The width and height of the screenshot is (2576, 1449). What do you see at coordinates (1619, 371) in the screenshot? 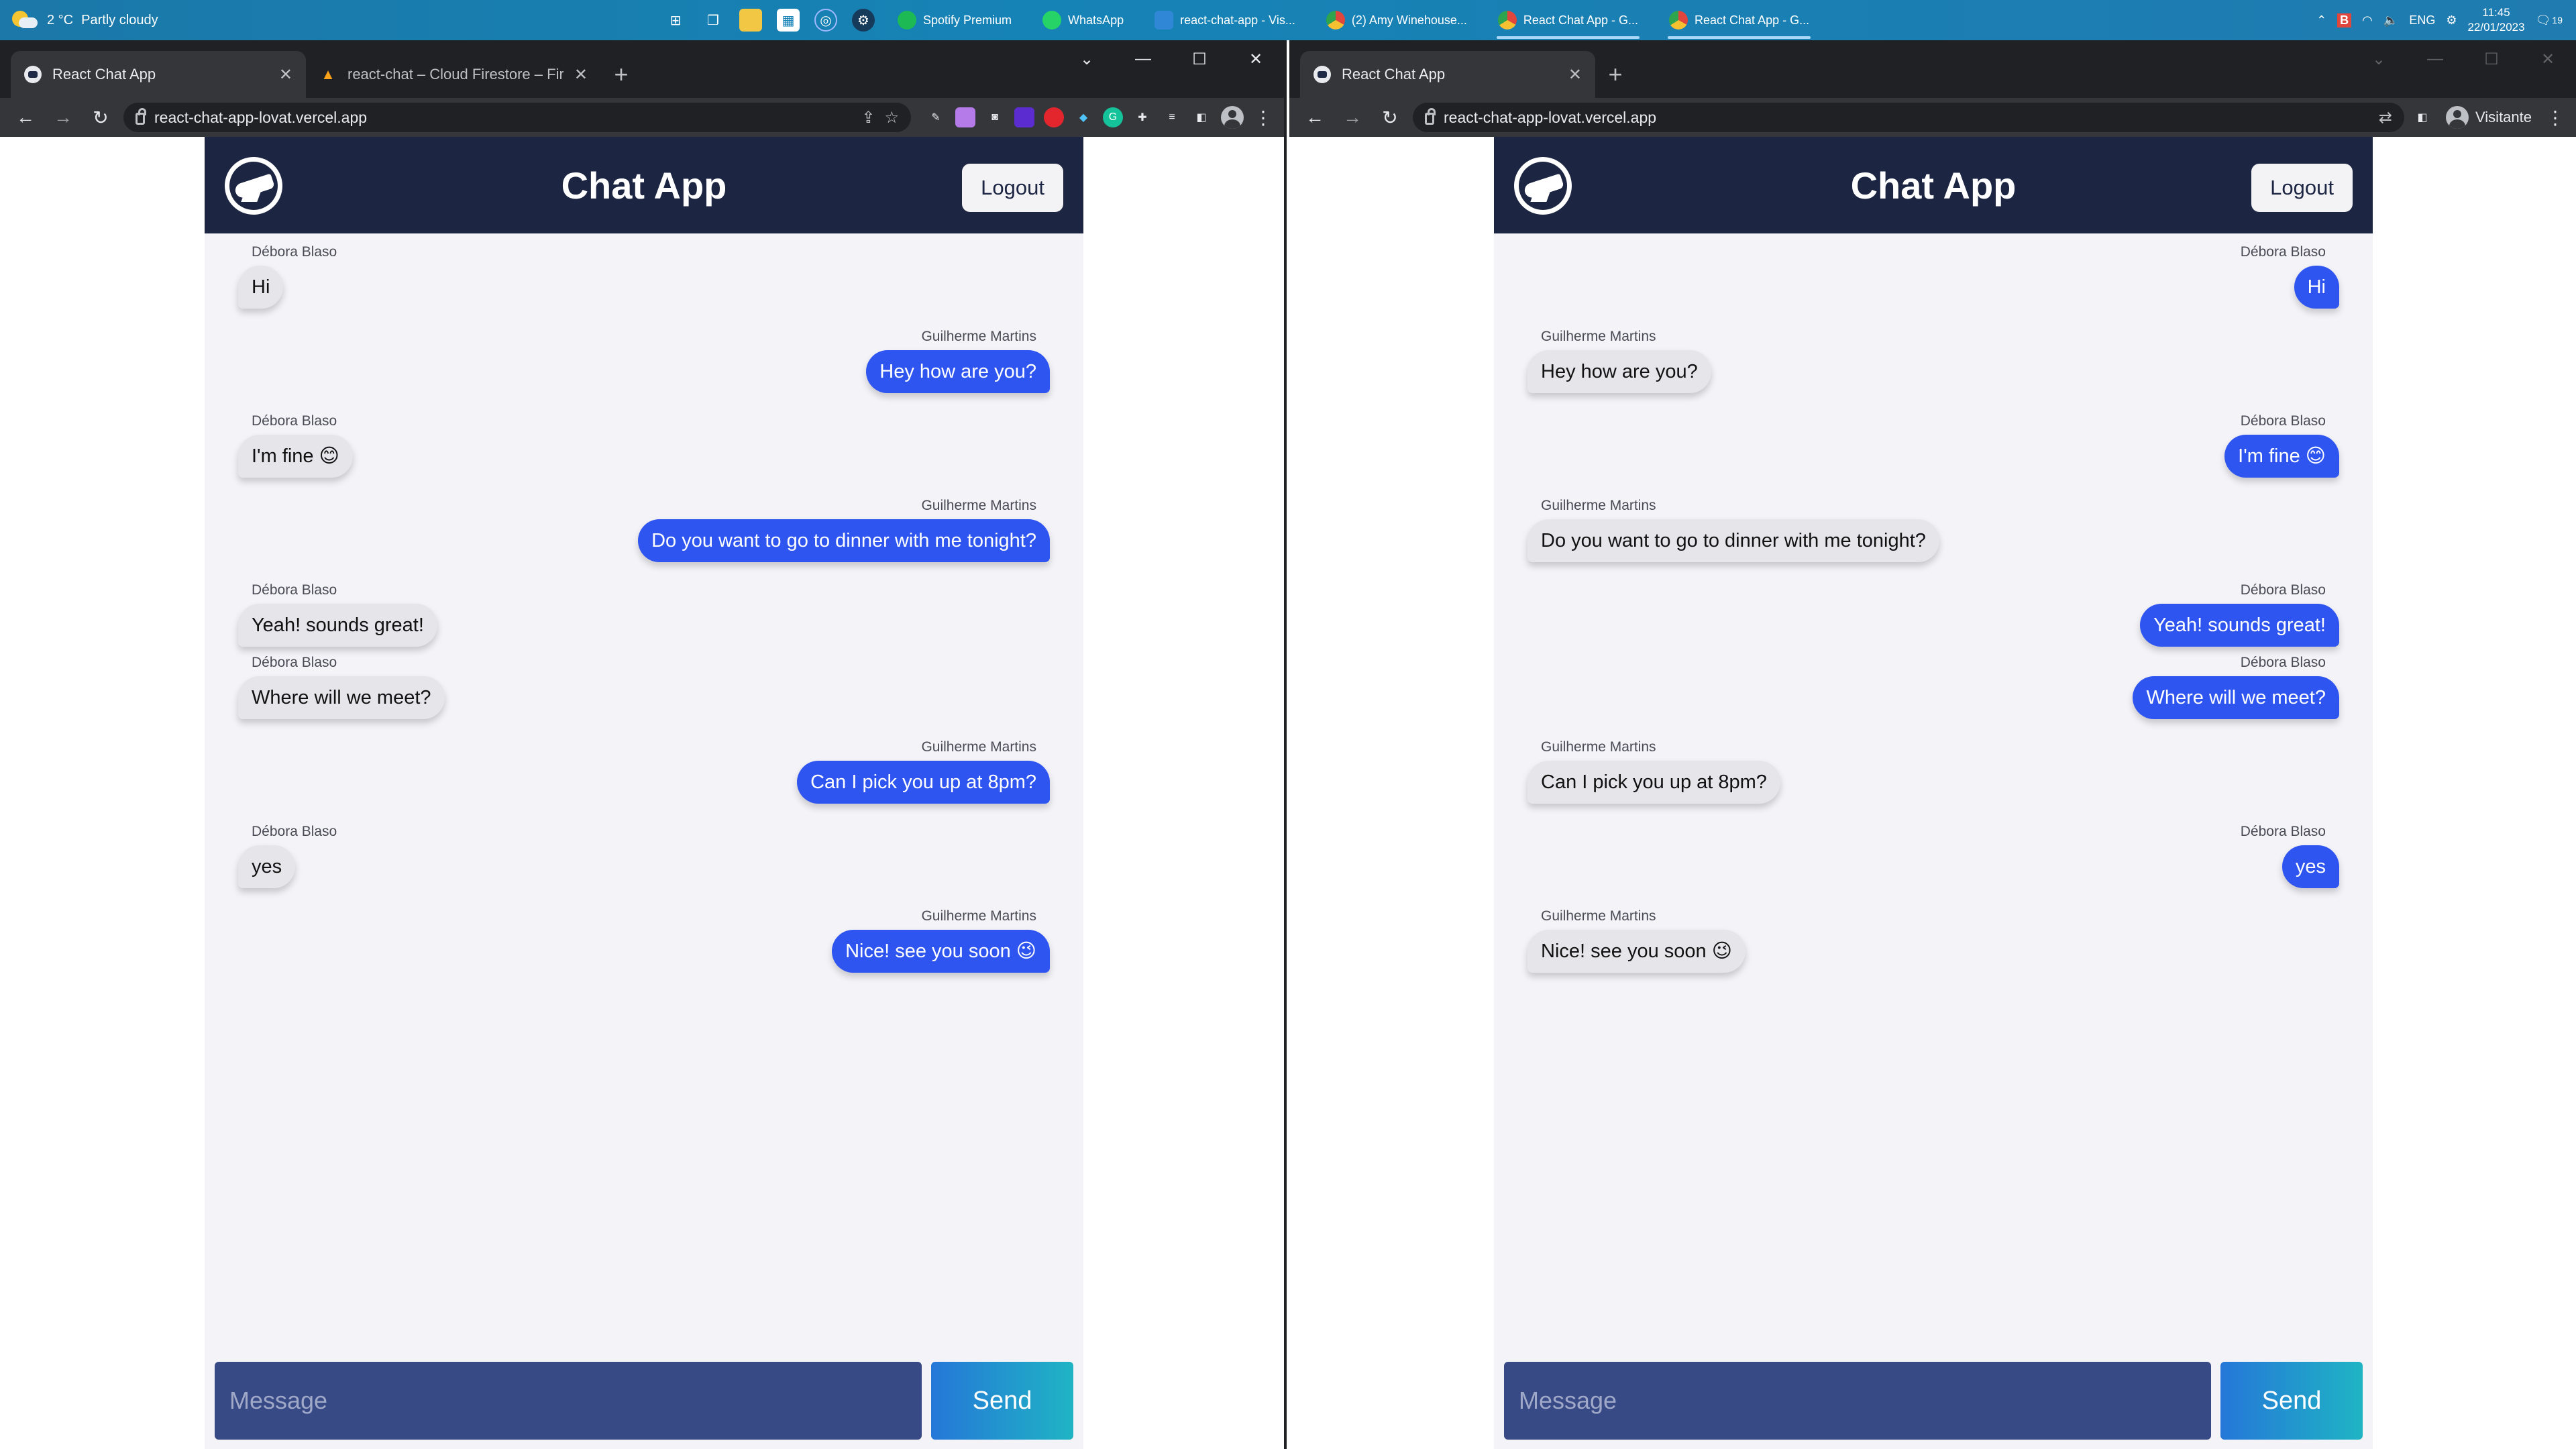
I see `message-bubble: Hey how are you?` at bounding box center [1619, 371].